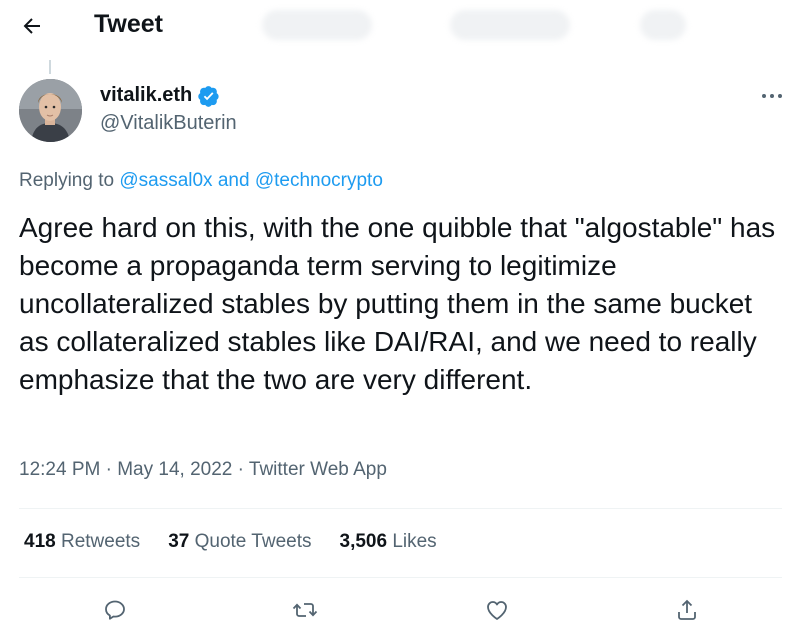  I want to click on share-icon, so click(687, 610).